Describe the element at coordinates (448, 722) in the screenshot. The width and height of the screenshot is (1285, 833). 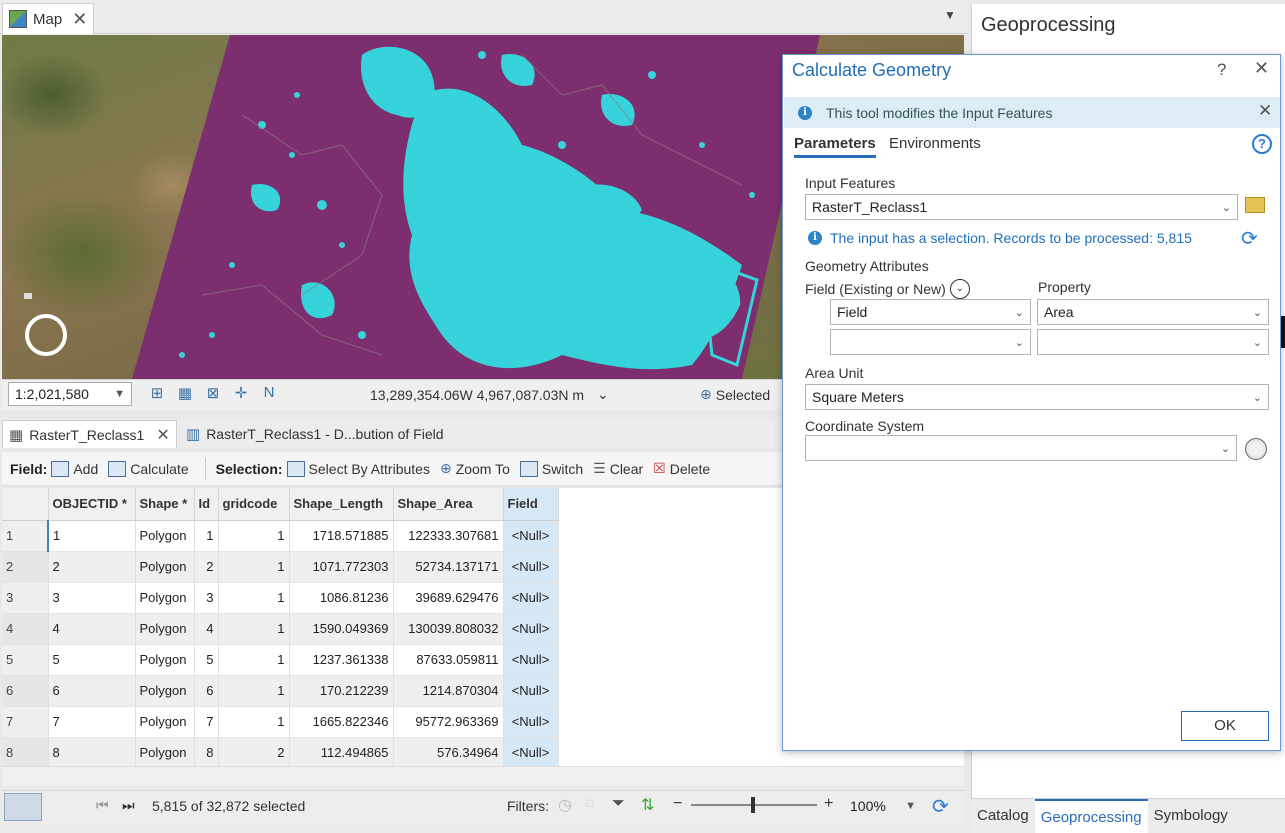
I see `table-cell: 95772.963369` at that location.